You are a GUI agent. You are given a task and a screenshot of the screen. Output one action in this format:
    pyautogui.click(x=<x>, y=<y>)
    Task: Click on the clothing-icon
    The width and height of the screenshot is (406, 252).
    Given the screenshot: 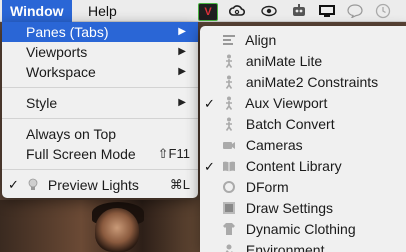 What is the action you would take?
    pyautogui.click(x=229, y=229)
    